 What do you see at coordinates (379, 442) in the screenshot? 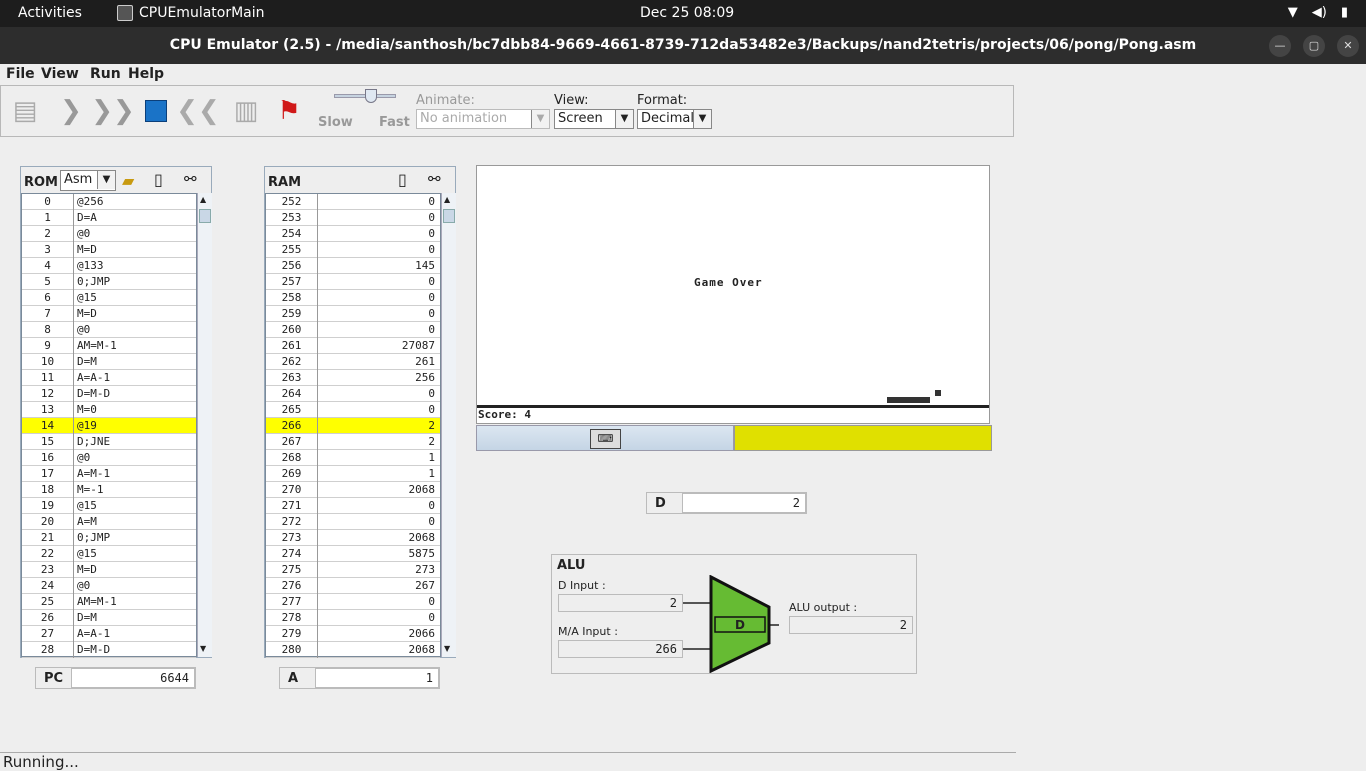
I see `ram-value: 2` at bounding box center [379, 442].